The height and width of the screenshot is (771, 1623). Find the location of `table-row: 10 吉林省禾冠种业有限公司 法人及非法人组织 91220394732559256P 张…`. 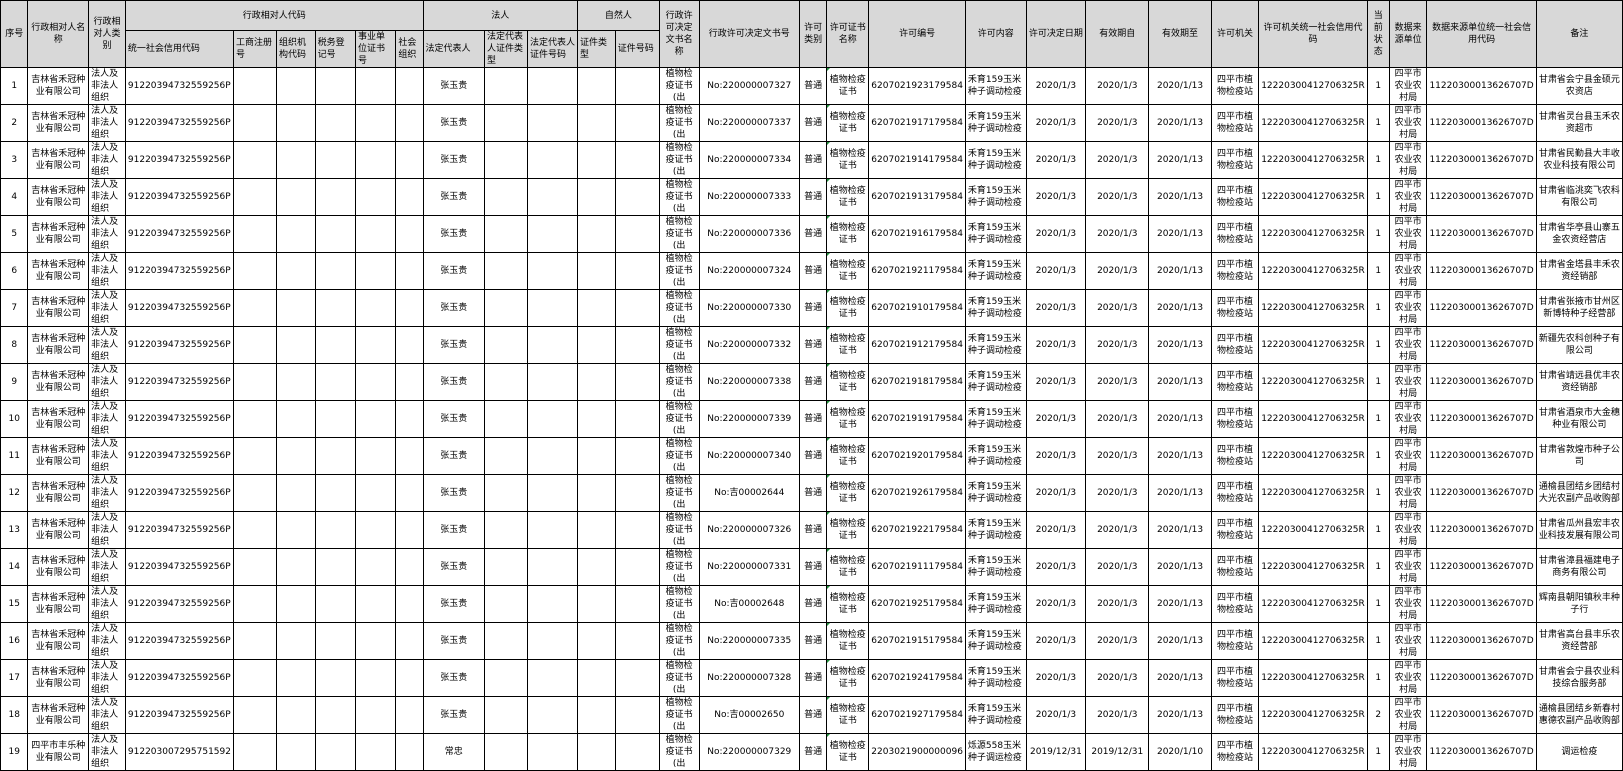

table-row: 10 吉林省禾冠种业有限公司 法人及非法人组织 91220394732559256P 张… is located at coordinates (811, 419).